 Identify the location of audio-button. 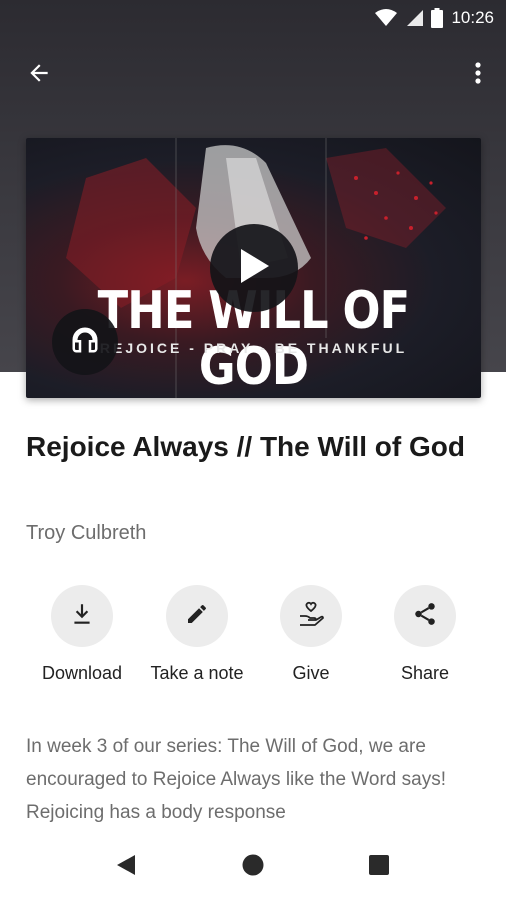
(85, 342).